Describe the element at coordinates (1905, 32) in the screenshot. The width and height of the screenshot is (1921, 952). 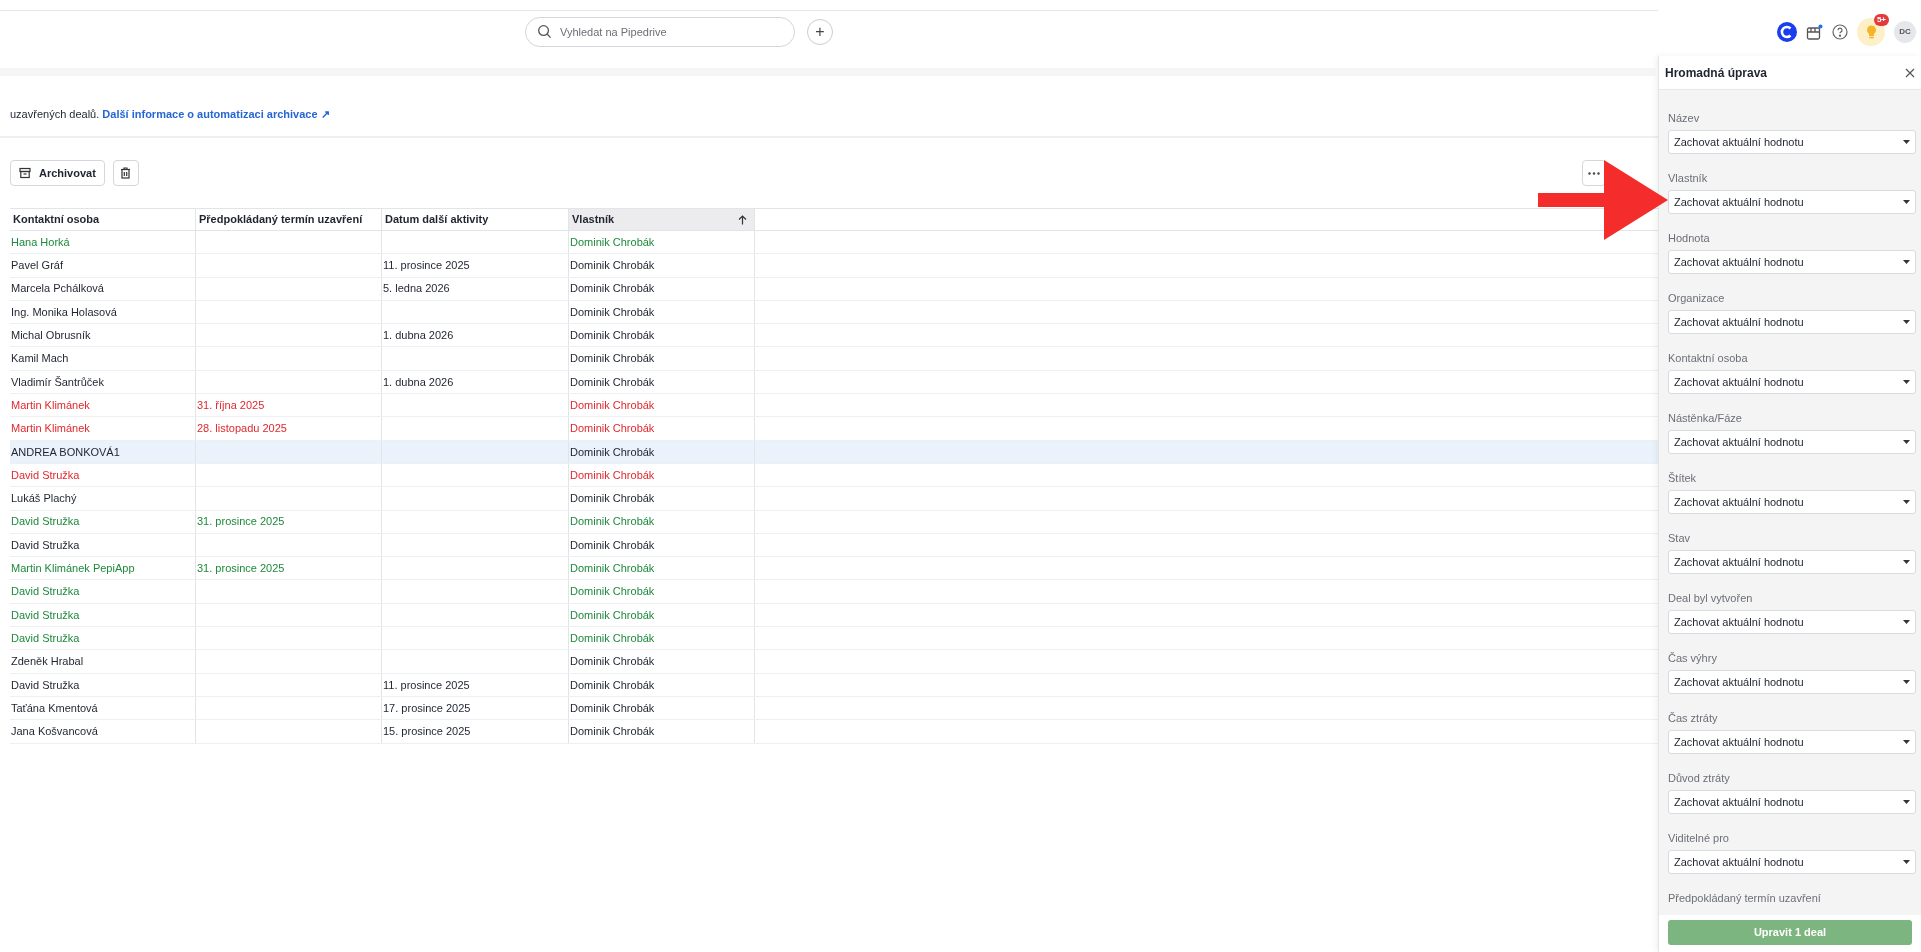
I see `user-avatar: DC` at that location.